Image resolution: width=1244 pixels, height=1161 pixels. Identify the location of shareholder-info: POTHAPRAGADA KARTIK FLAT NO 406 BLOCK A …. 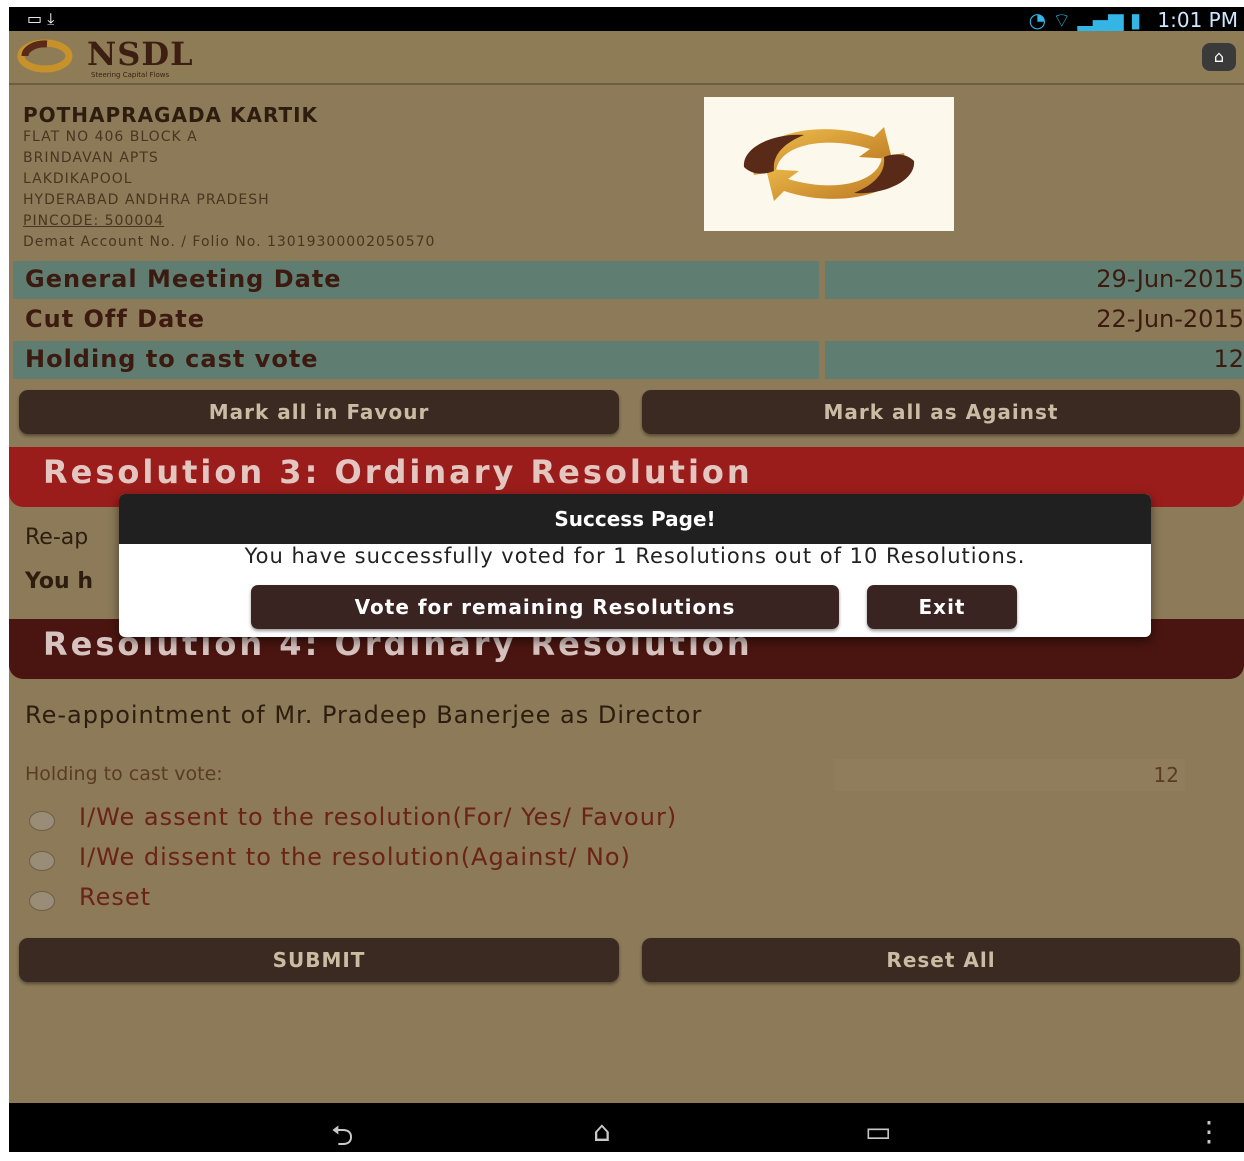
(229, 178).